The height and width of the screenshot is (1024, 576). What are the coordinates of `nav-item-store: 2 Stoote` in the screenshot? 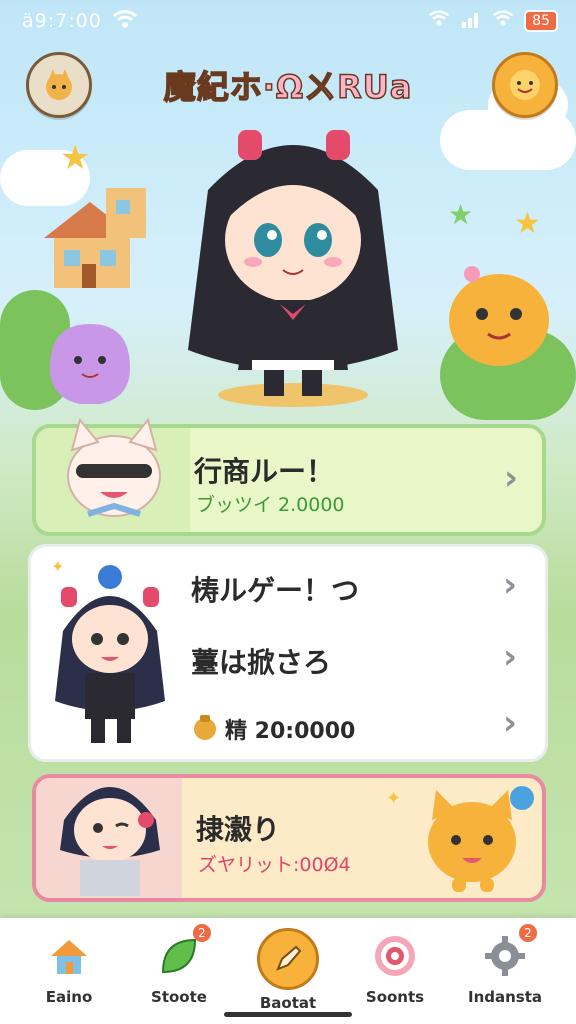 It's located at (179, 965).